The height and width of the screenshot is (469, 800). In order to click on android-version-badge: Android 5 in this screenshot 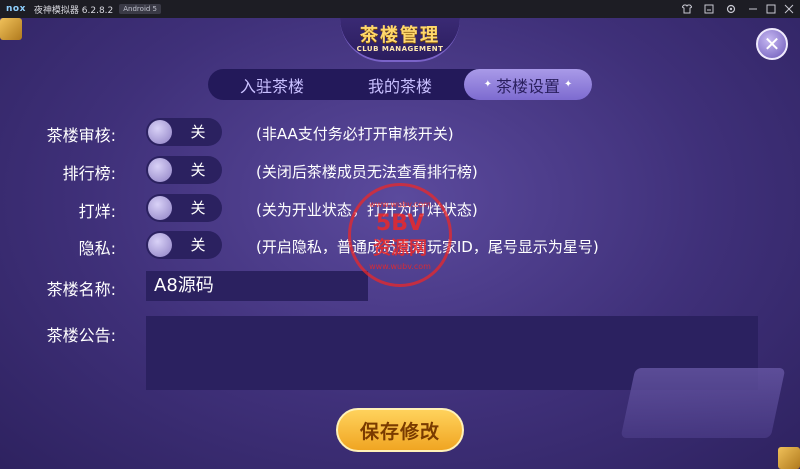, I will do `click(140, 9)`.